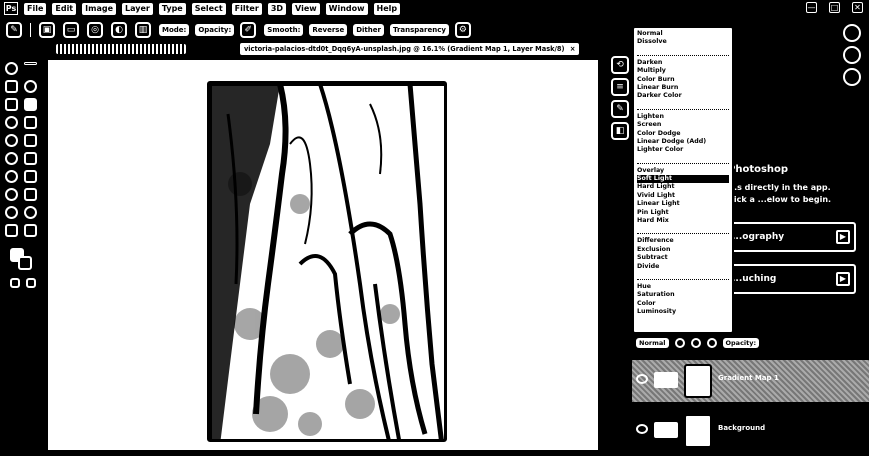 This screenshot has width=869, height=456. I want to click on eraser-tool-icon, so click(30, 158).